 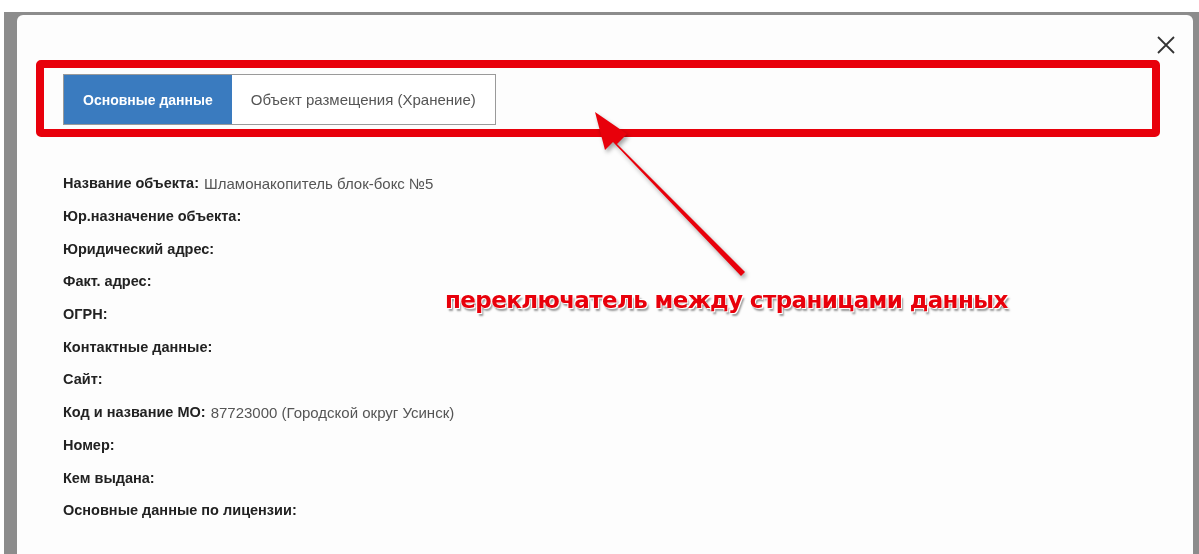 I want to click on field-label: Номер:, so click(x=89, y=444).